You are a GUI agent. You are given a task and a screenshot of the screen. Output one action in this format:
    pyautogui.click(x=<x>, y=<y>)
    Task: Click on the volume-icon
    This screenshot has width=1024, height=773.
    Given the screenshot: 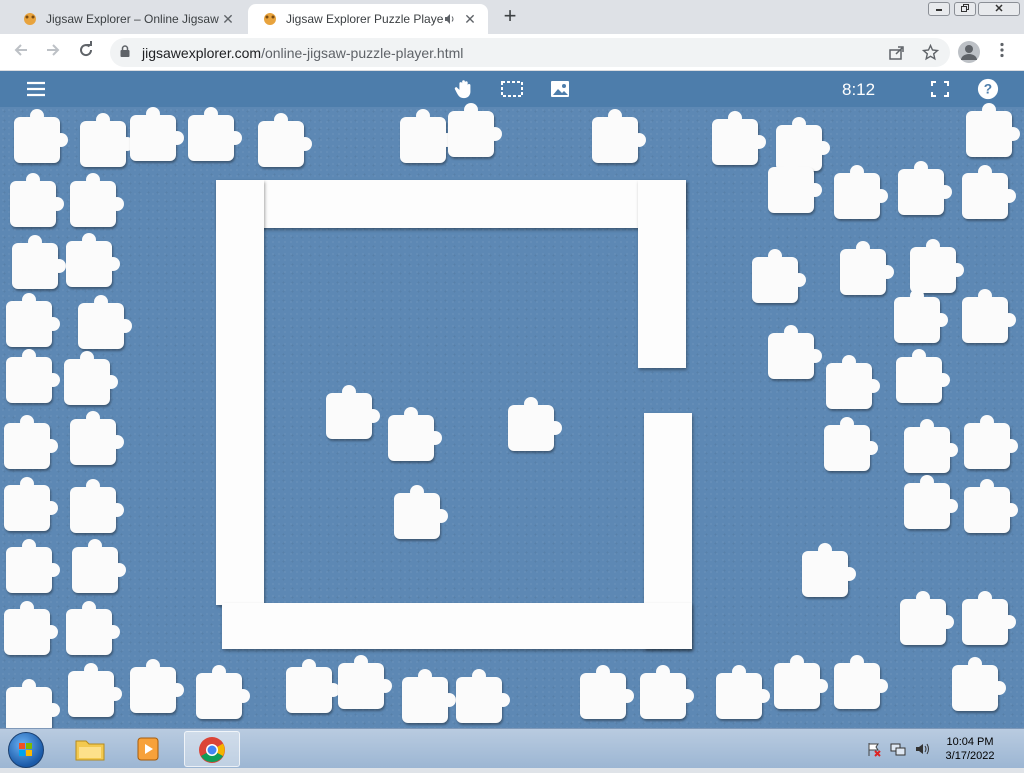 What is the action you would take?
    pyautogui.click(x=922, y=749)
    